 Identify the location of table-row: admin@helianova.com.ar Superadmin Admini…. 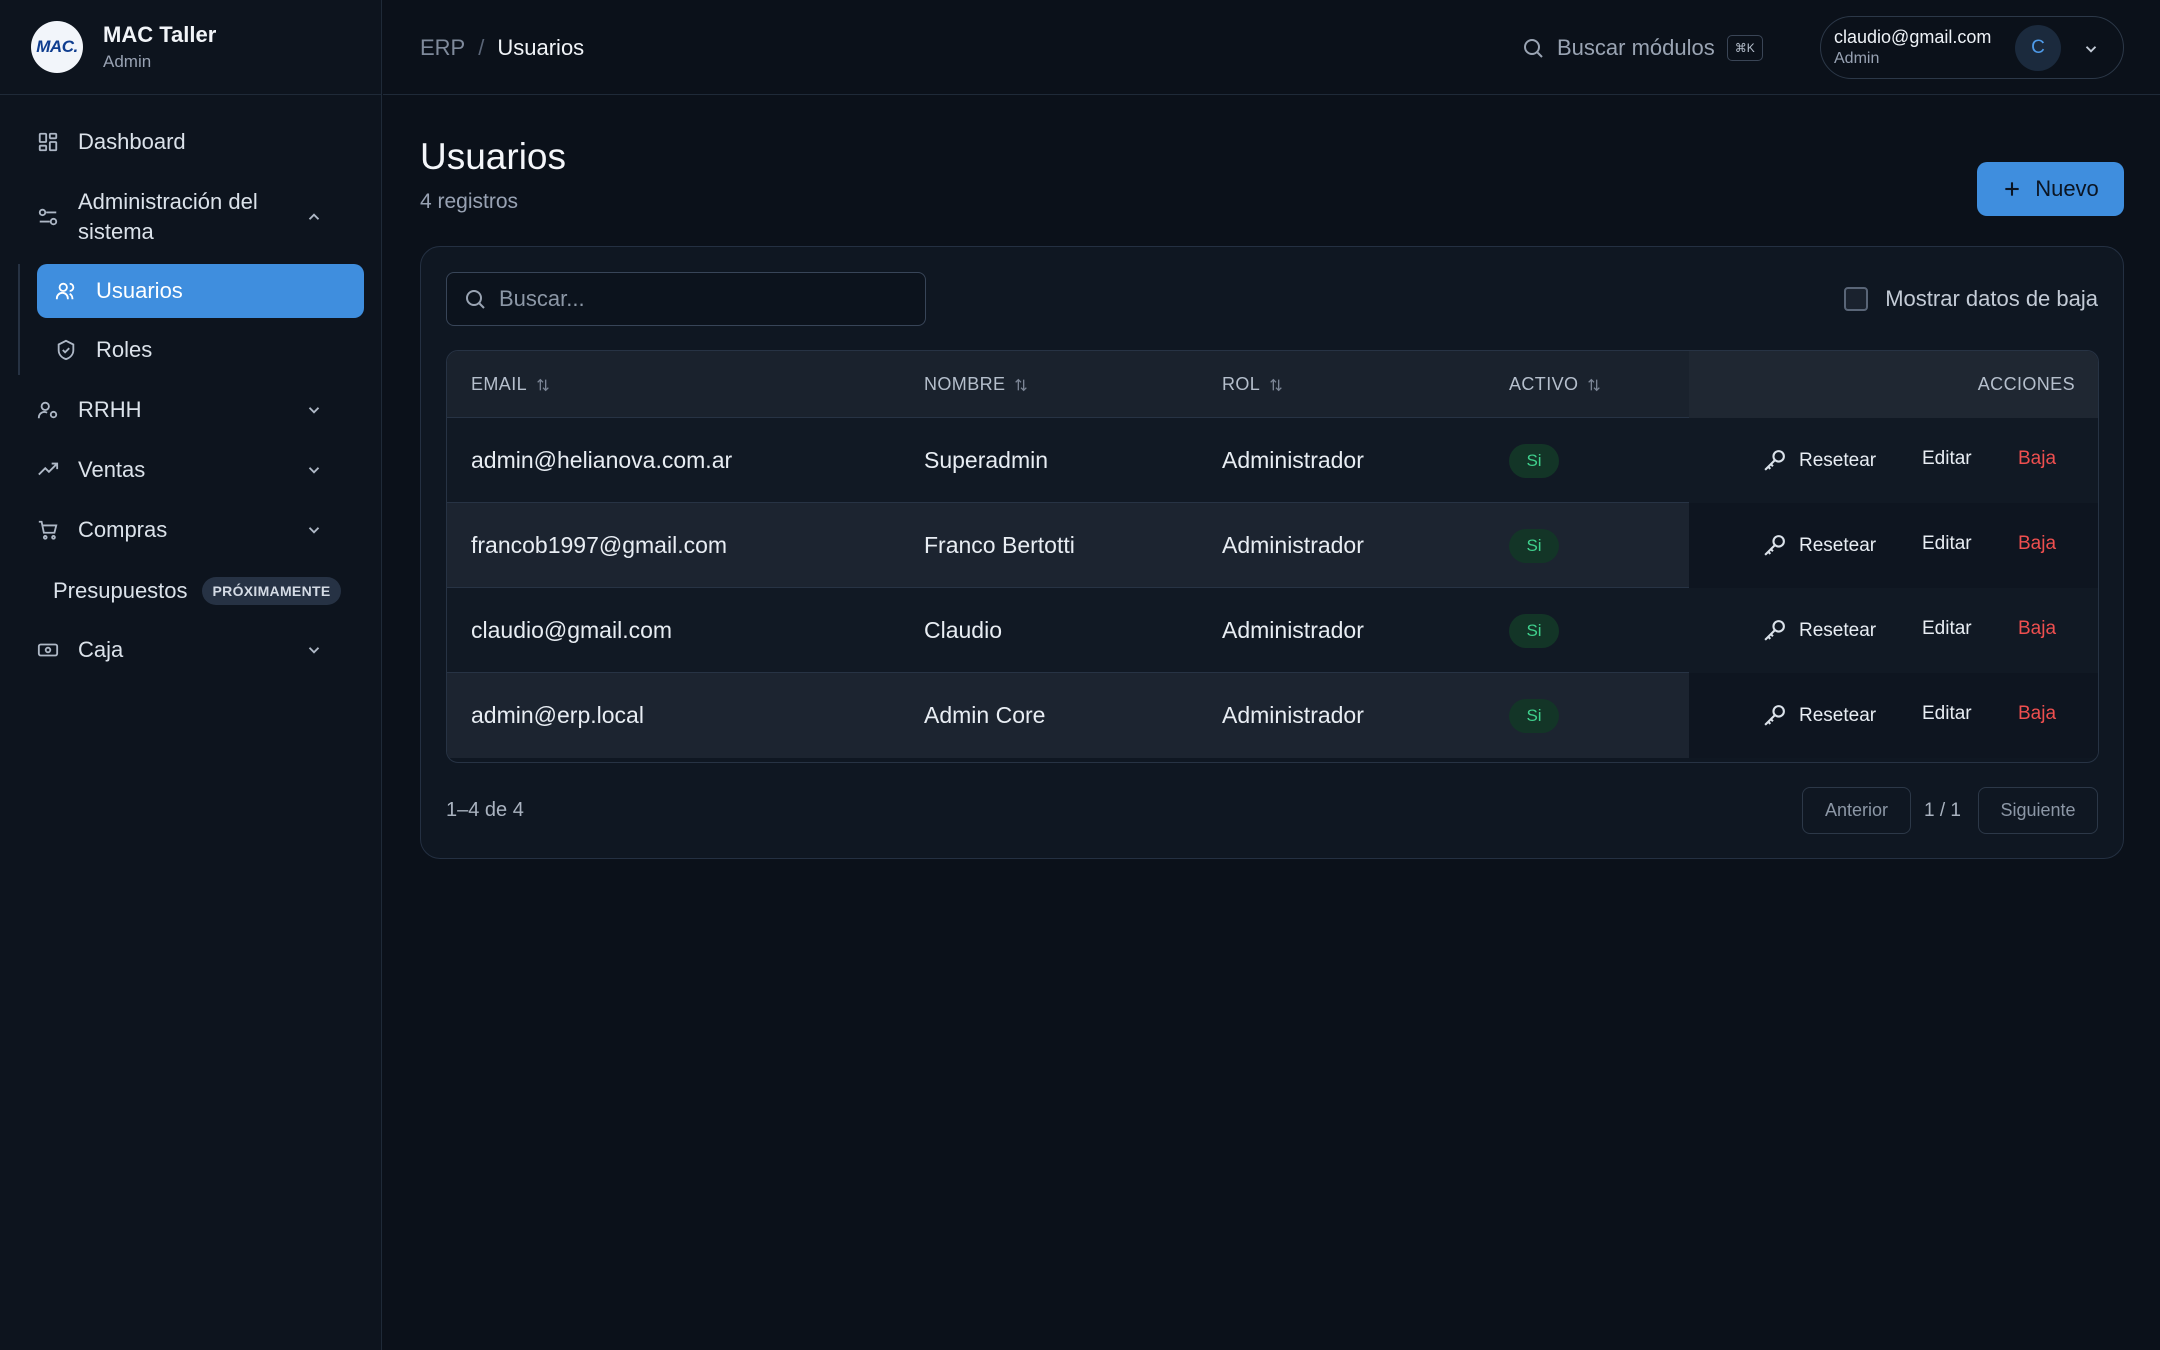
(1272, 460).